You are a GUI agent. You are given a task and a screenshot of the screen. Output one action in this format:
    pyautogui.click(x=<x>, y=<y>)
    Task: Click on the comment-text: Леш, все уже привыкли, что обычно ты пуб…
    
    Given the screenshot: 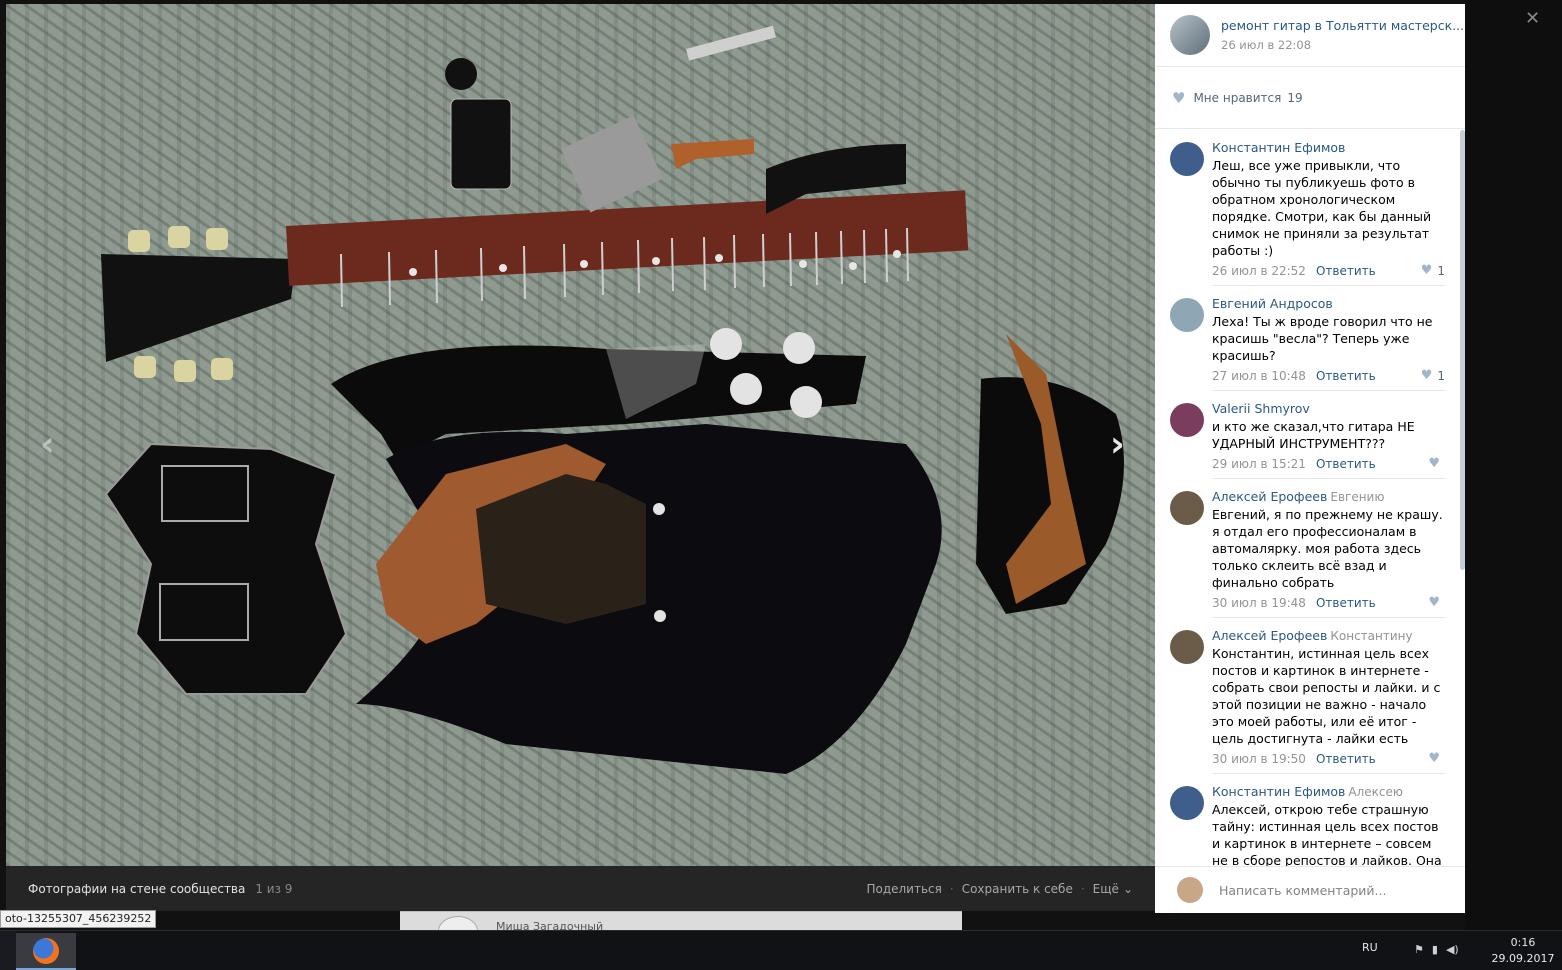 What is the action you would take?
    pyautogui.click(x=1322, y=208)
    